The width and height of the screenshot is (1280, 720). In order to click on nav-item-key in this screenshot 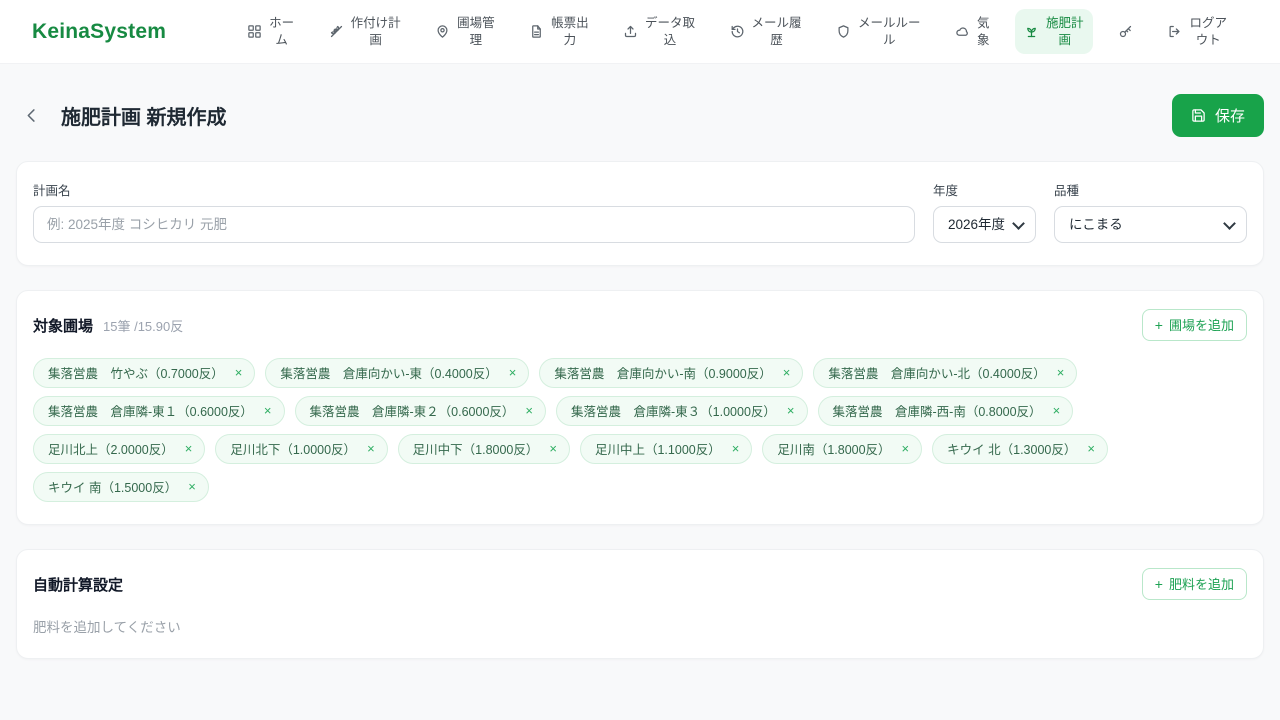, I will do `click(1125, 31)`.